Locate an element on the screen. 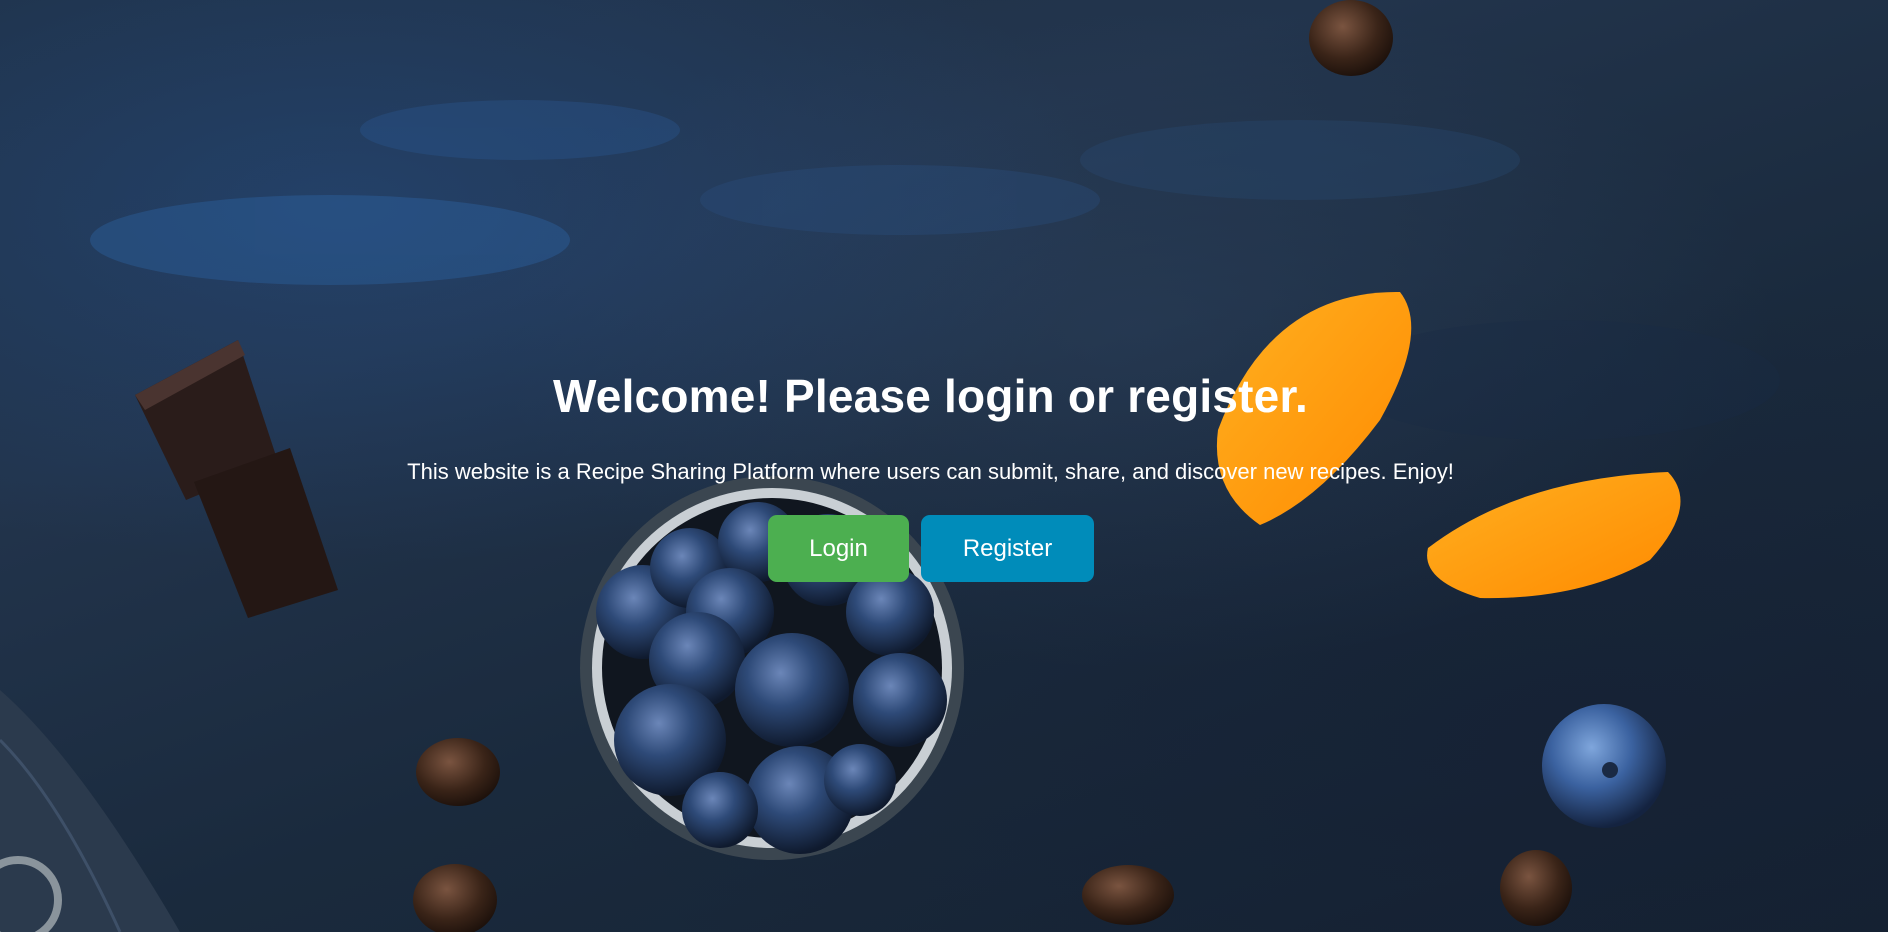  login-button: Login is located at coordinates (838, 548).